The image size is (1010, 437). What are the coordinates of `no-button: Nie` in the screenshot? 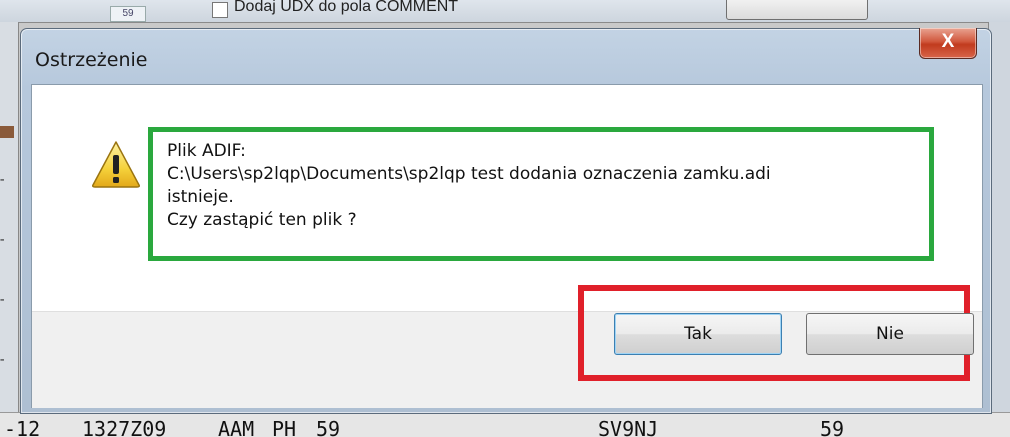 It's located at (890, 334).